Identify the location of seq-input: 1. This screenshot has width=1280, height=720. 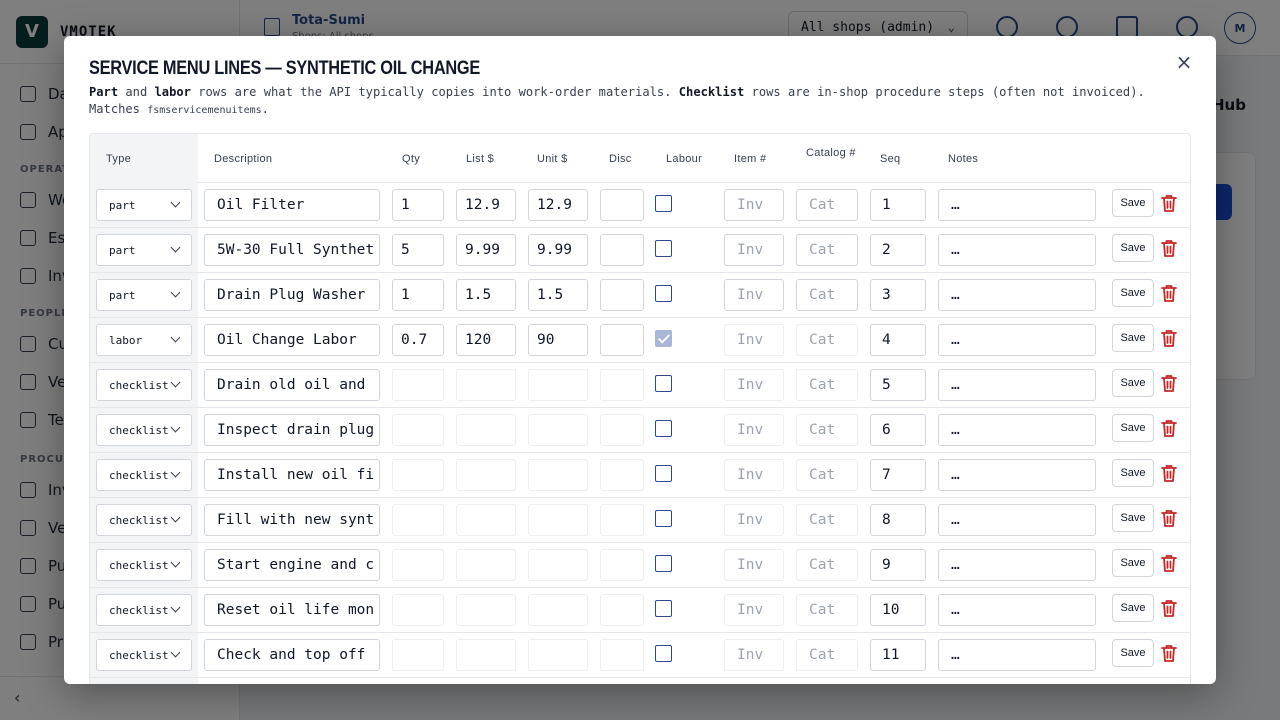
(898, 205).